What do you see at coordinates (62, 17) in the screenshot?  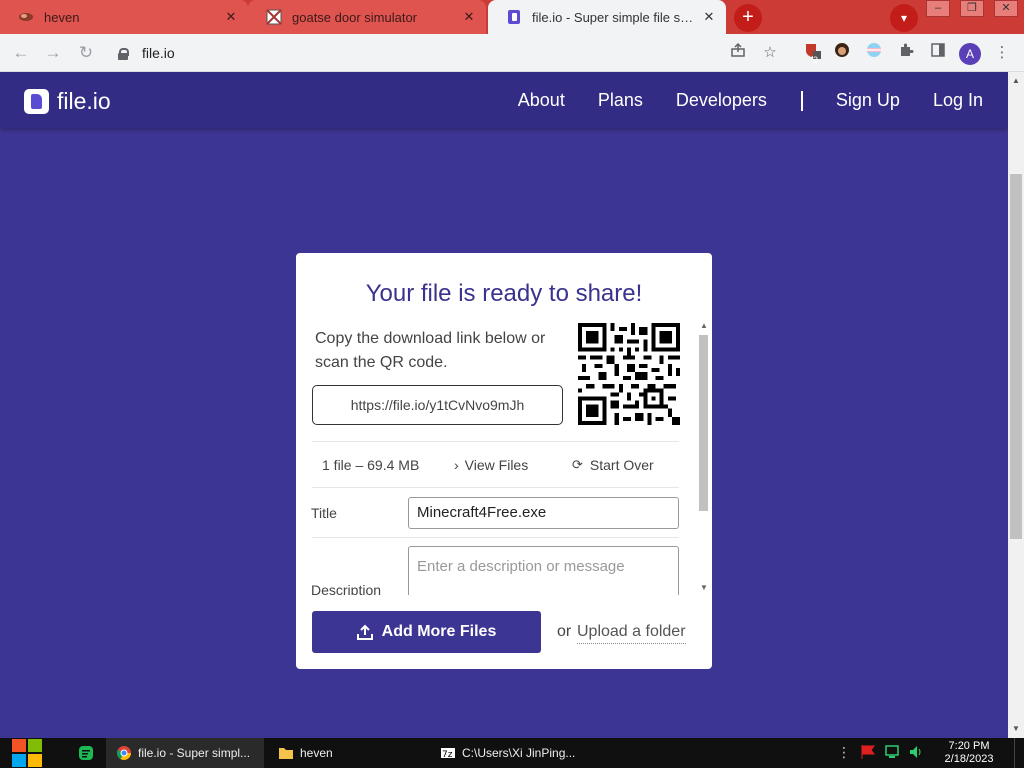 I see `tab-title: heven` at bounding box center [62, 17].